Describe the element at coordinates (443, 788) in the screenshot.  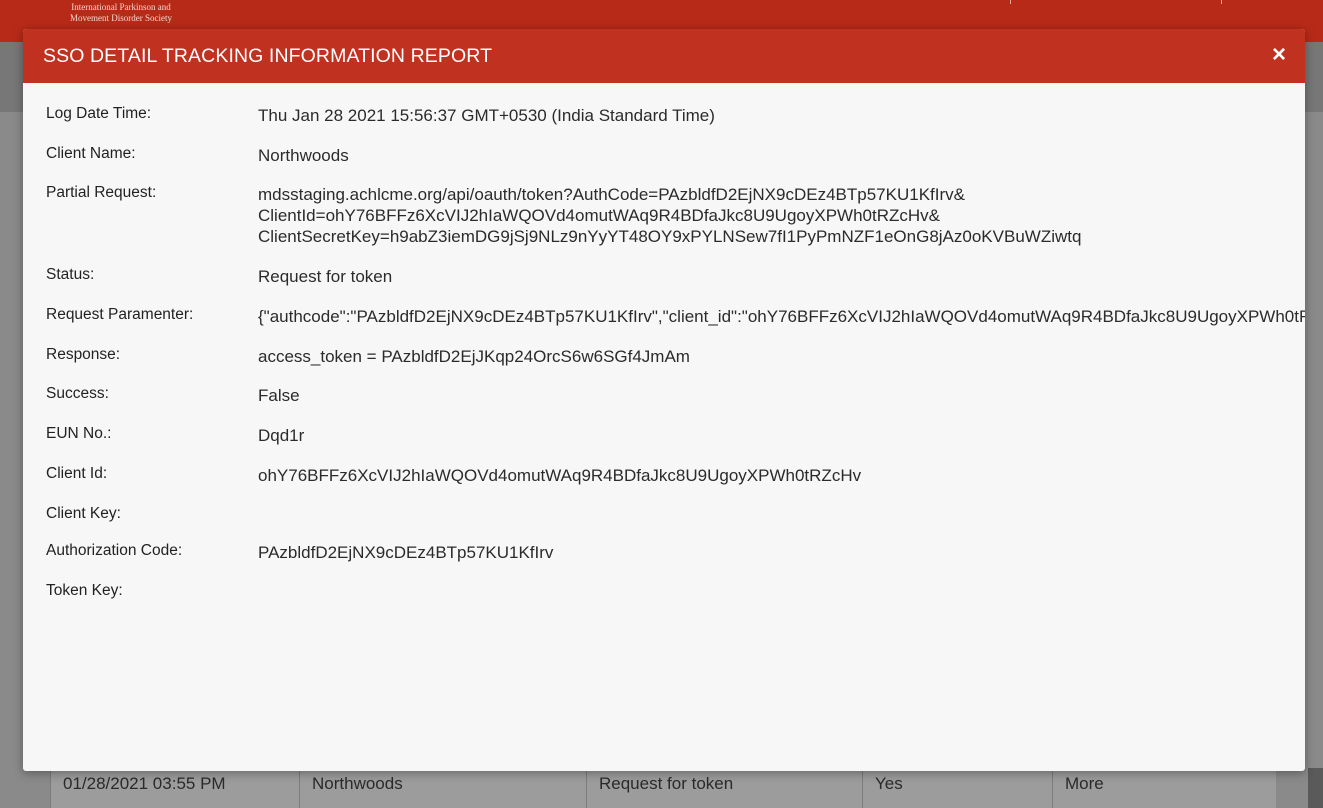
I see `table-cell-client: Northwoods` at that location.